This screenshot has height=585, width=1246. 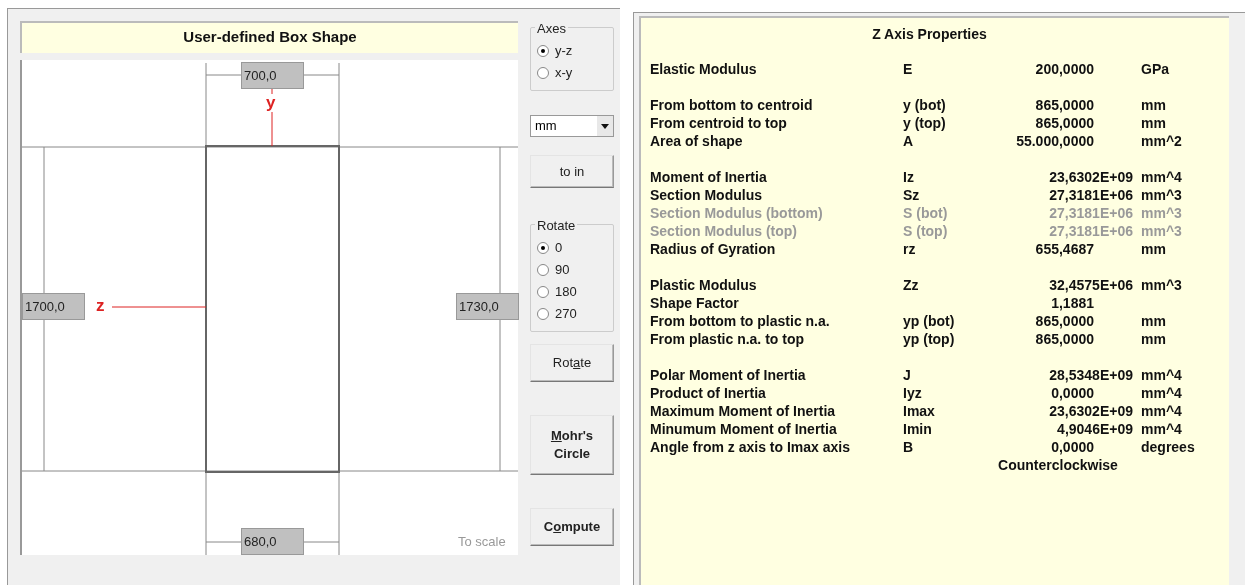 What do you see at coordinates (566, 292) in the screenshot?
I see `radio-label: 180` at bounding box center [566, 292].